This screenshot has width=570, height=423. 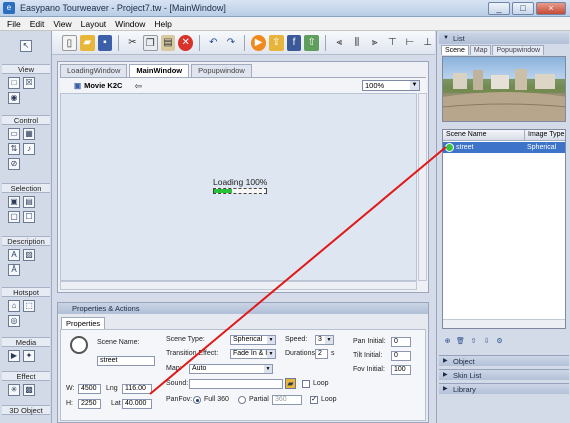 What do you see at coordinates (321, 354) in the screenshot?
I see `durations-input: 2` at bounding box center [321, 354].